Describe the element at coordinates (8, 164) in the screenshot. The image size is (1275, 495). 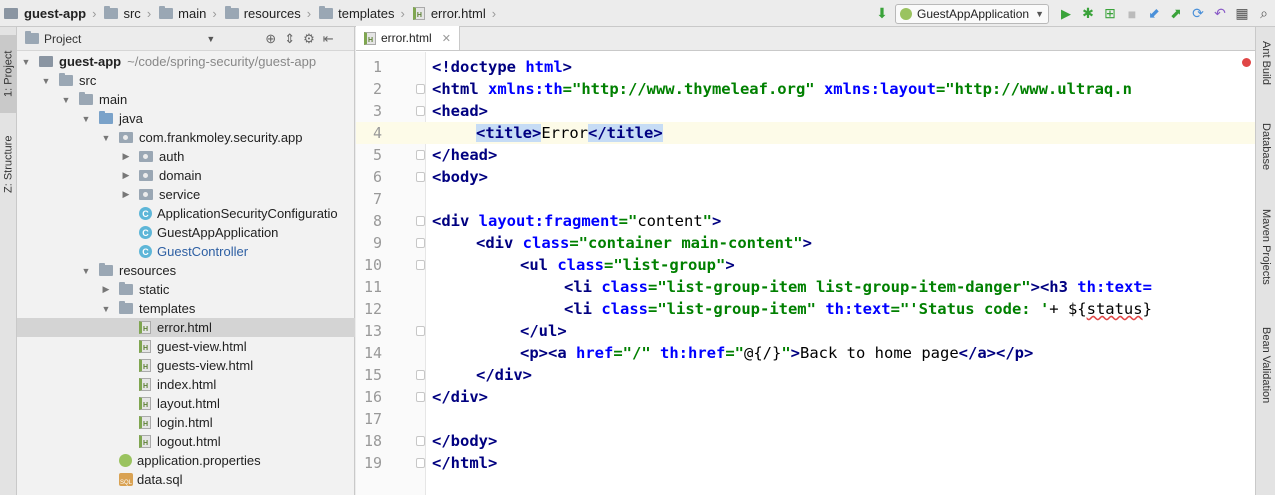
I see `tab-structure: Z: Structure` at that location.